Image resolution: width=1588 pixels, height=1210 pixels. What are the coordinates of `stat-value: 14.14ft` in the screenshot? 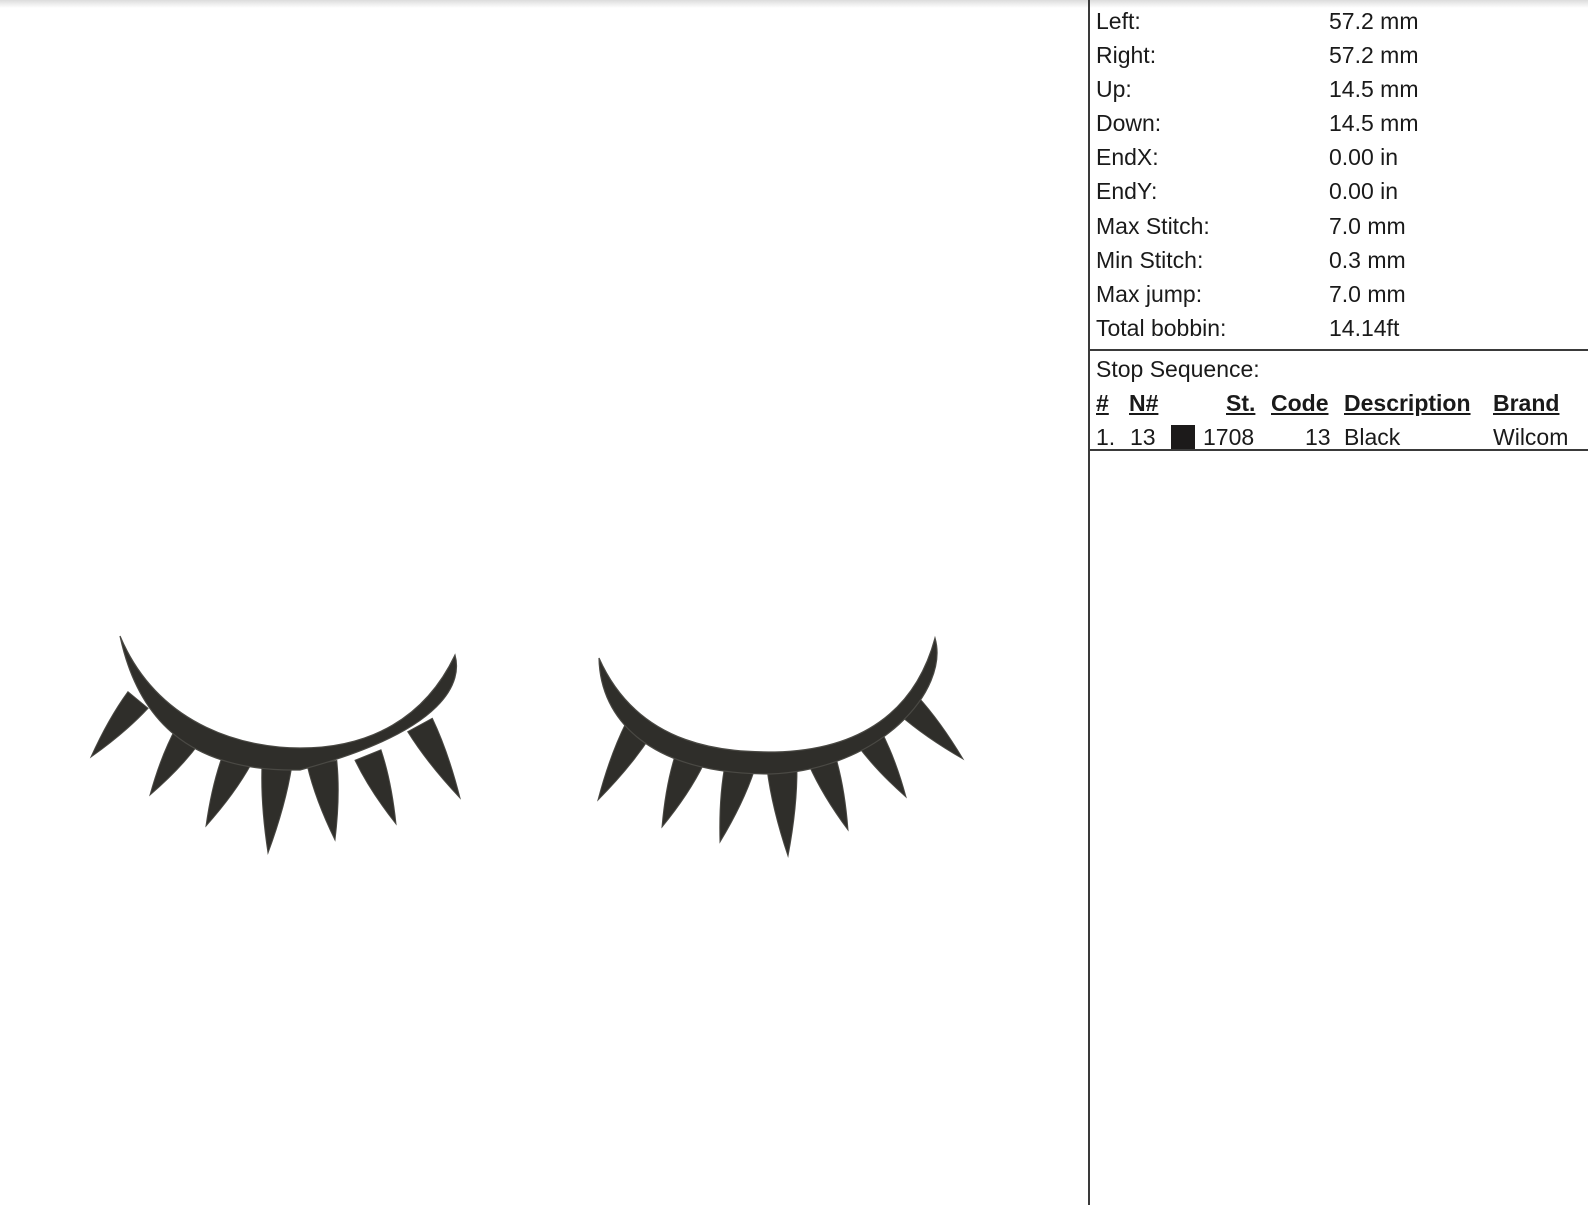 It's located at (1364, 328).